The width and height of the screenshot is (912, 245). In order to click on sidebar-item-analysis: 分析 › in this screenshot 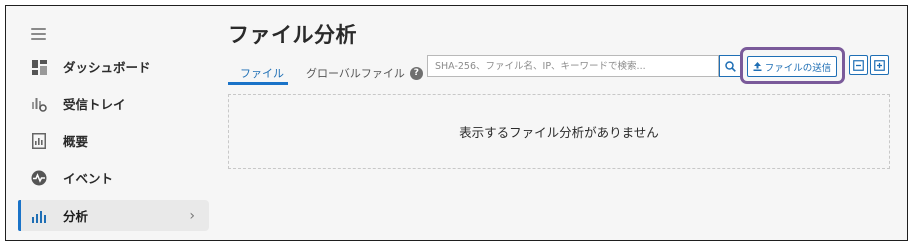, I will do `click(113, 215)`.